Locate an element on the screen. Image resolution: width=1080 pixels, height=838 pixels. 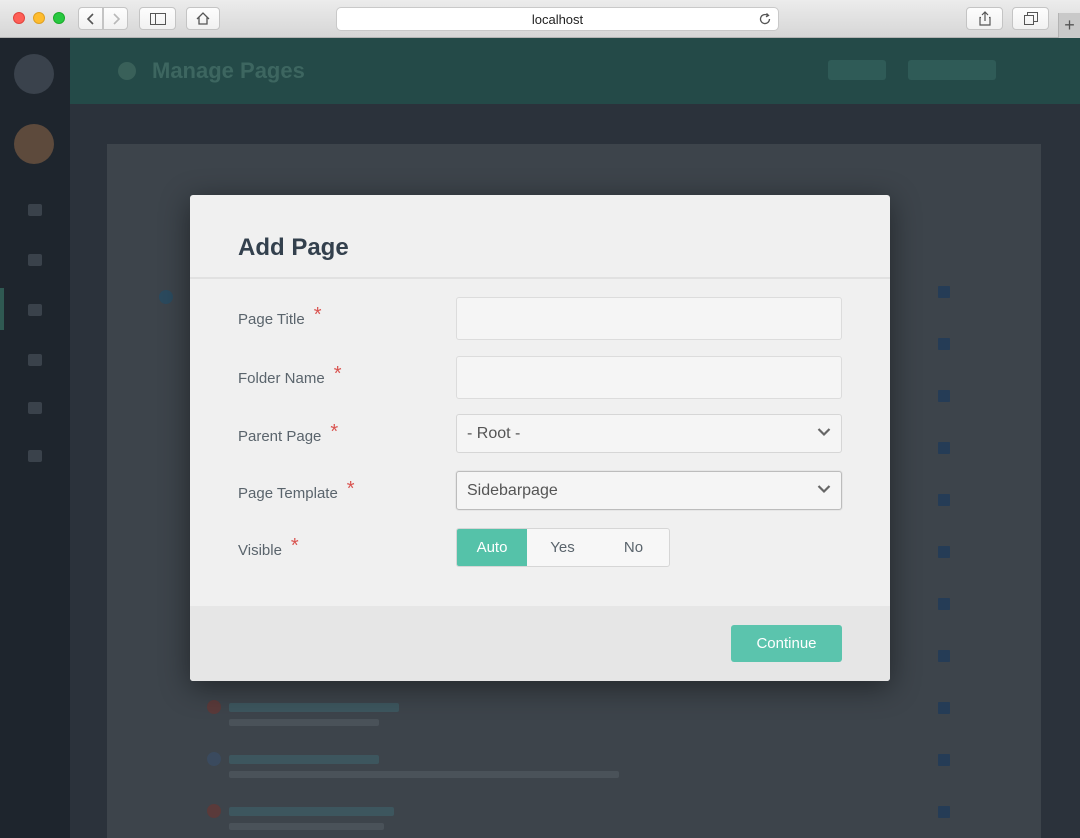
share-button is located at coordinates (984, 18).